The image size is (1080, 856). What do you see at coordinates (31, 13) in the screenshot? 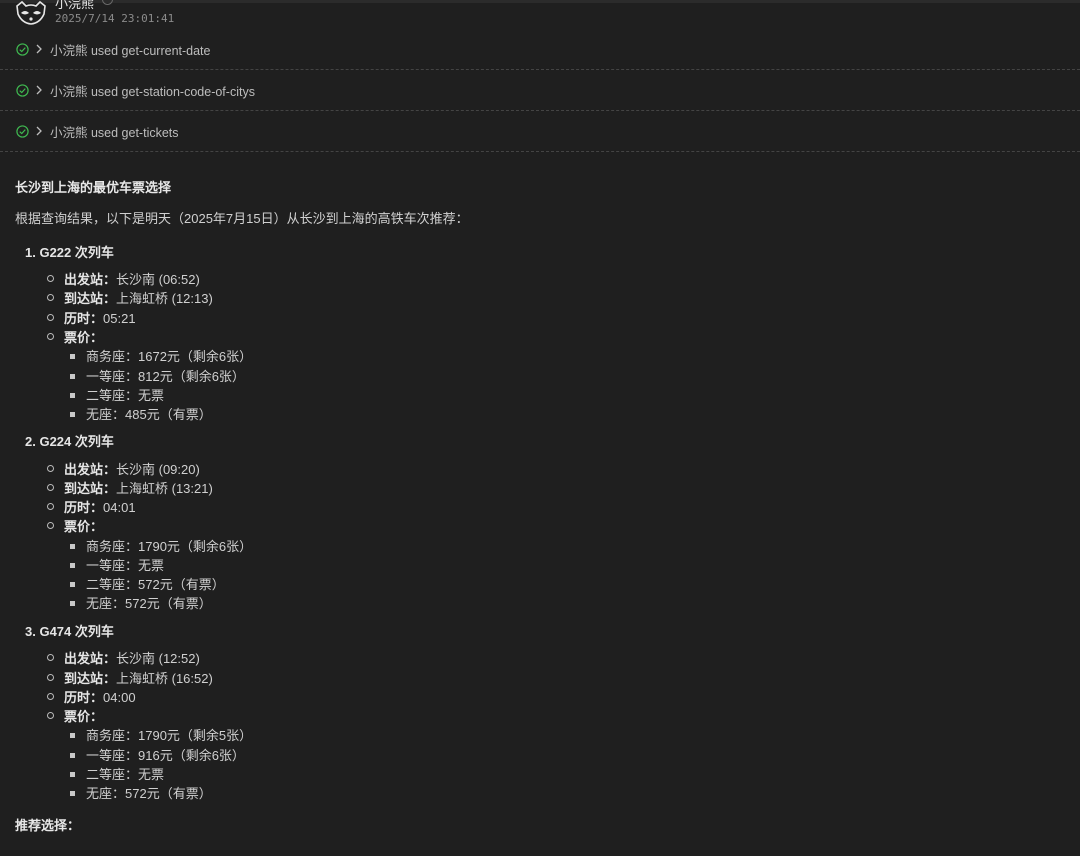
I see `raccoon-icon` at bounding box center [31, 13].